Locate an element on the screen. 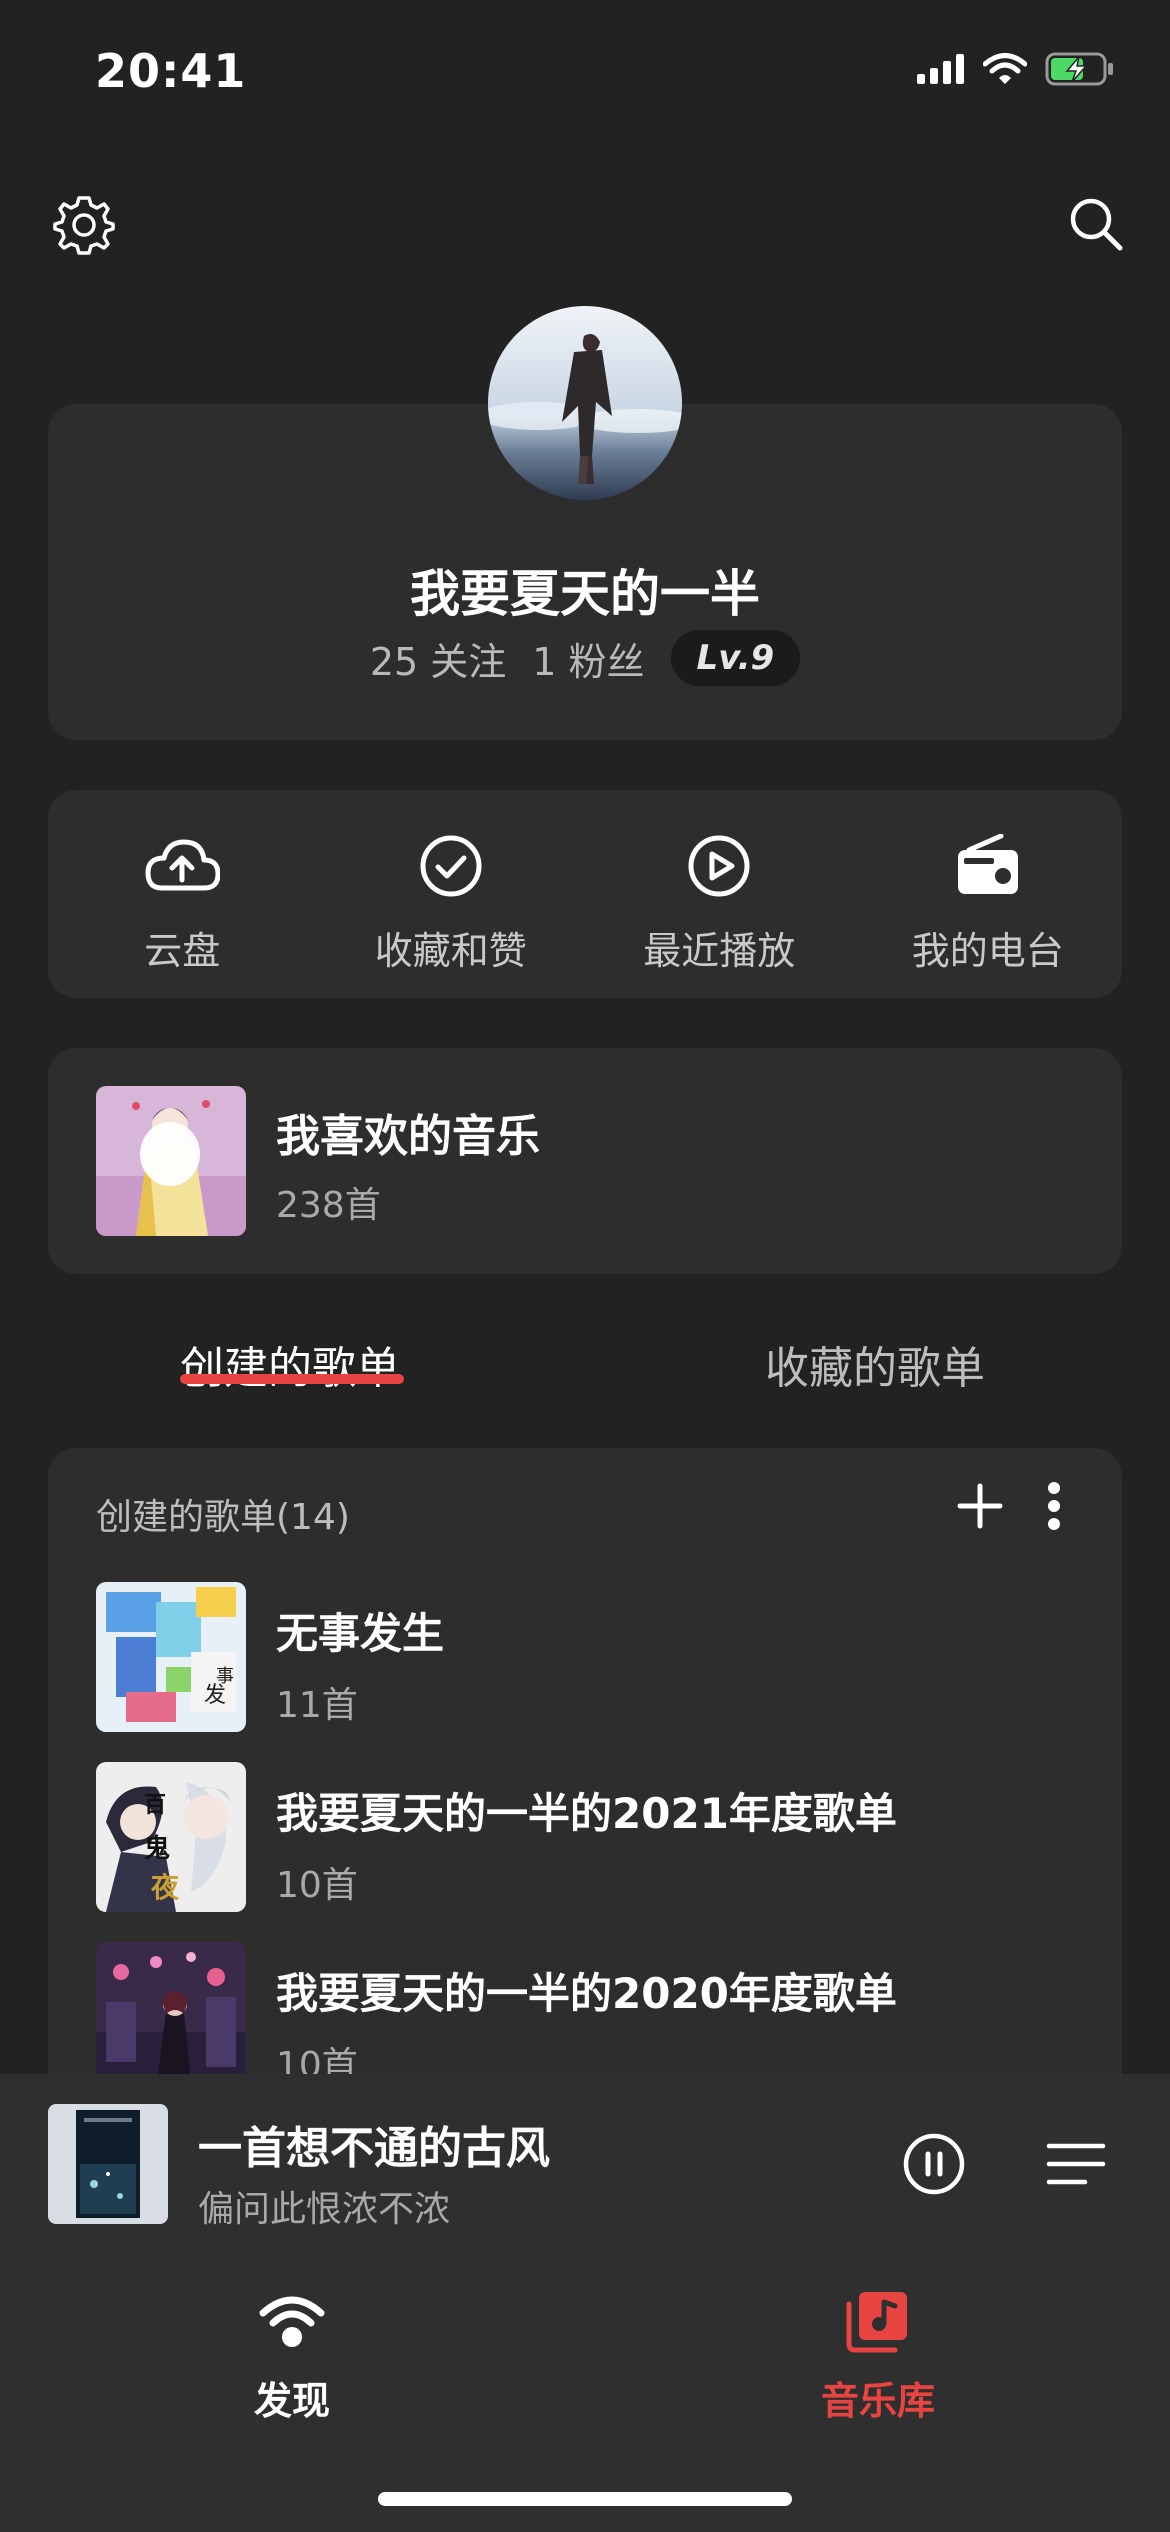 The image size is (1170, 2532). bottom-tab-bar: 发现 音乐库 is located at coordinates (585, 2393).